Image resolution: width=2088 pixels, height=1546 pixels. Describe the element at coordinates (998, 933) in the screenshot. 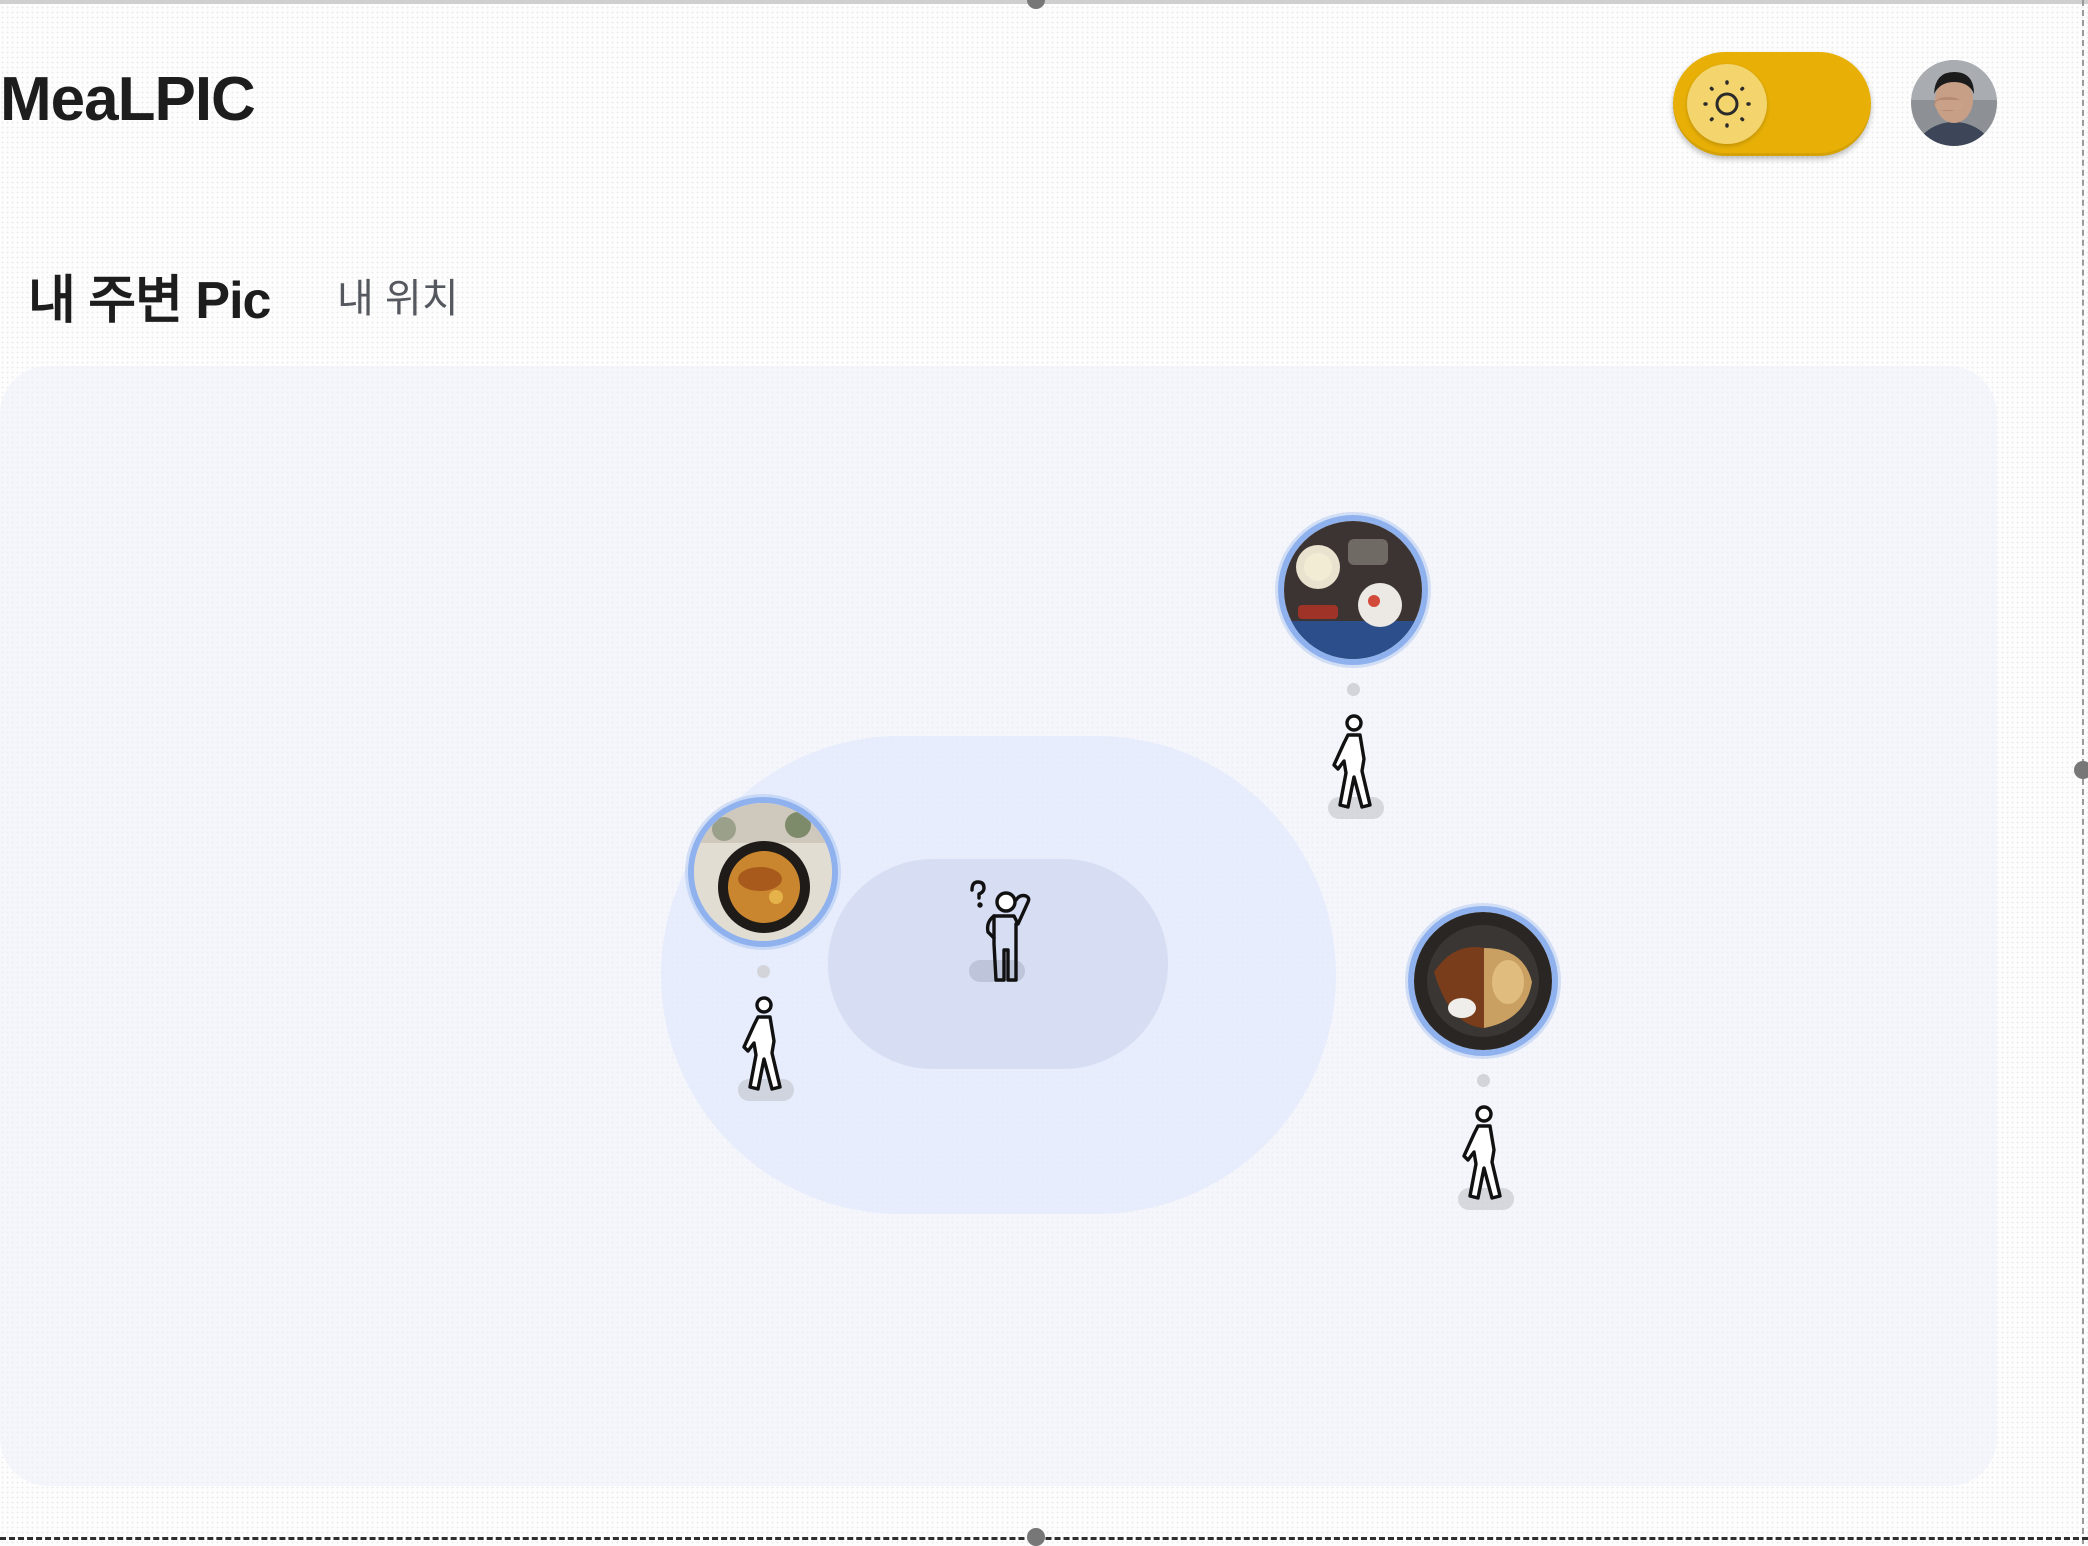

I see `confused-person-icon` at that location.